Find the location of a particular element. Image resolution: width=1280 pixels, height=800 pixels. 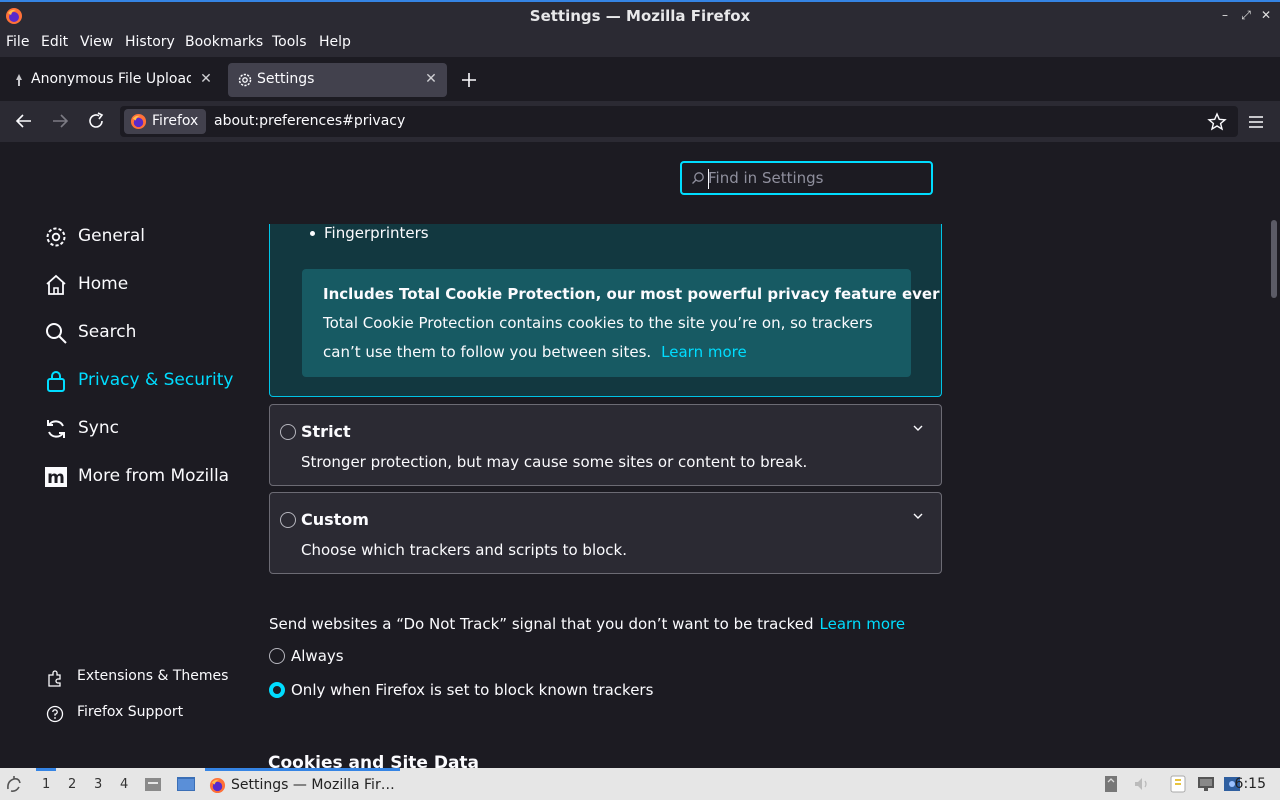

identity-box: Firefox is located at coordinates (165, 121).